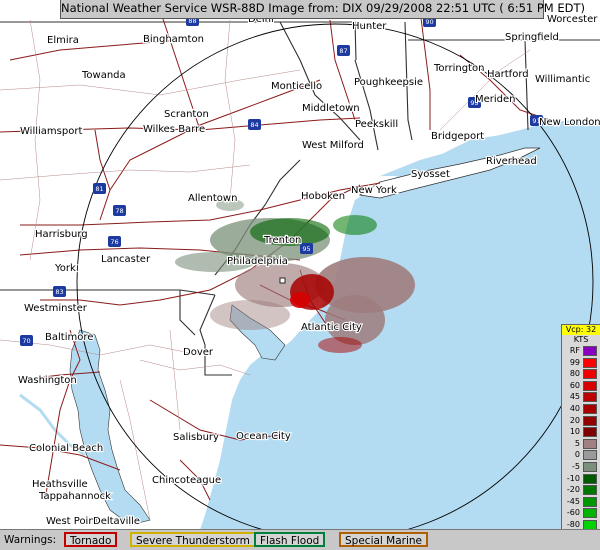  What do you see at coordinates (61, 234) in the screenshot?
I see `city-label: Harrisburg` at bounding box center [61, 234].